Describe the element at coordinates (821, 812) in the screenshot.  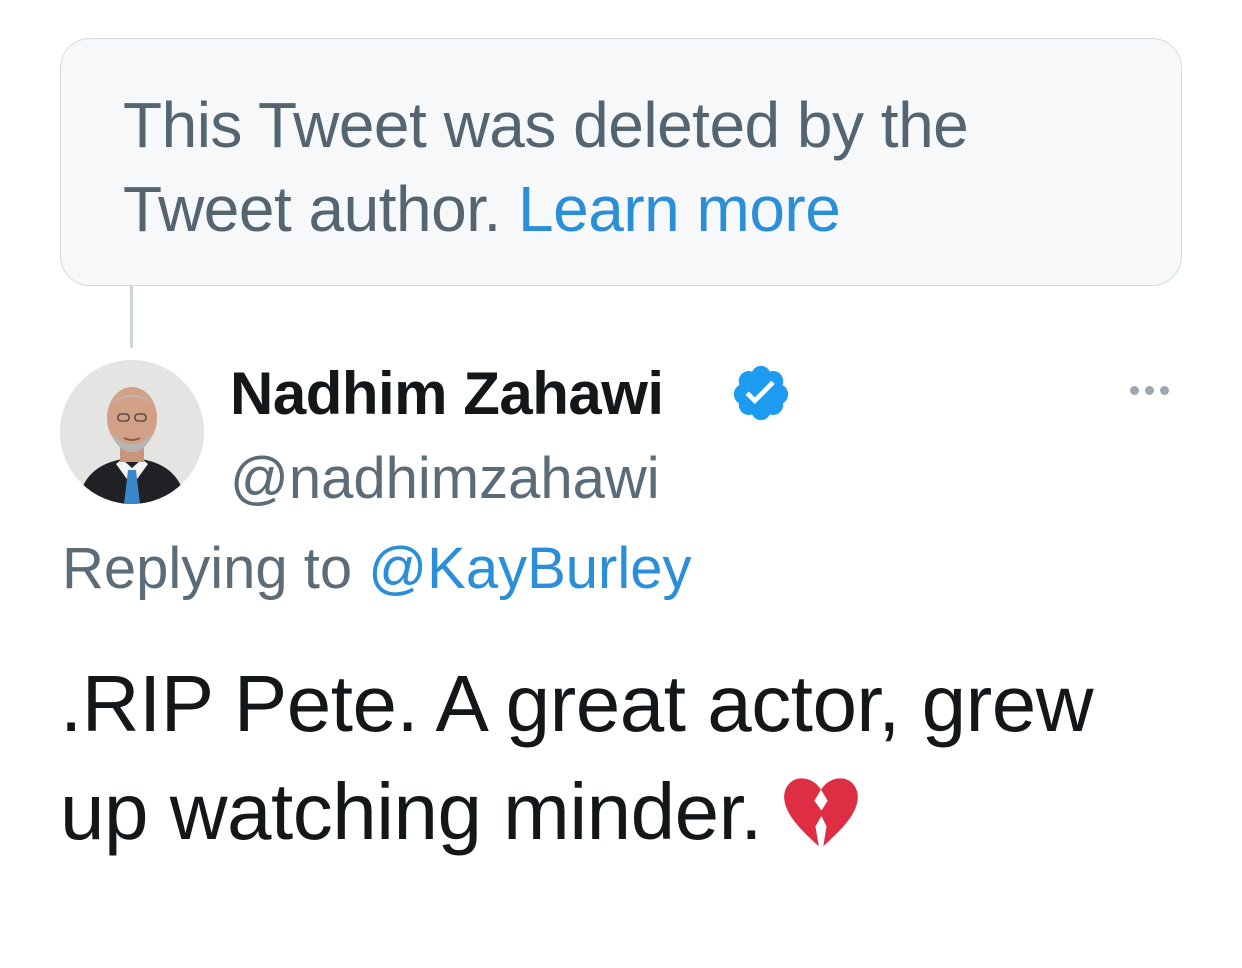
I see `broken-heart-emoji-icon` at that location.